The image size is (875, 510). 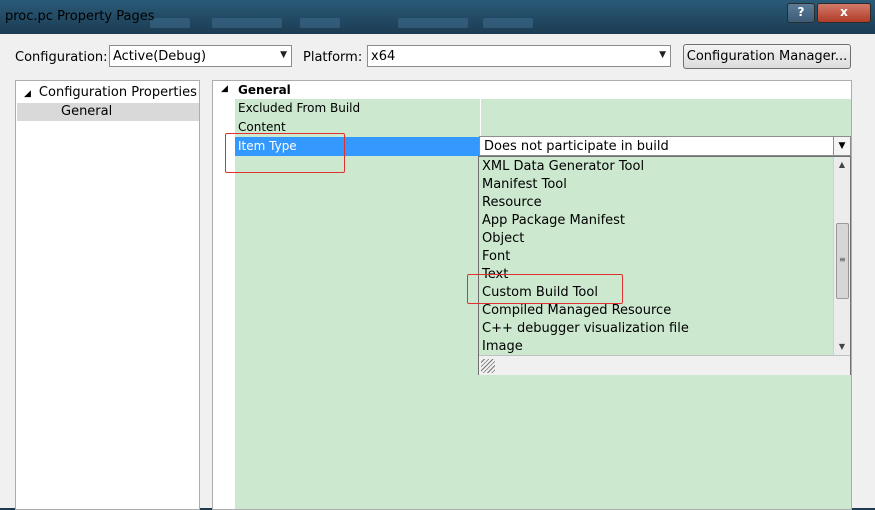 What do you see at coordinates (563, 168) in the screenshot?
I see `dropdown-option: XML Data Generator Tool` at bounding box center [563, 168].